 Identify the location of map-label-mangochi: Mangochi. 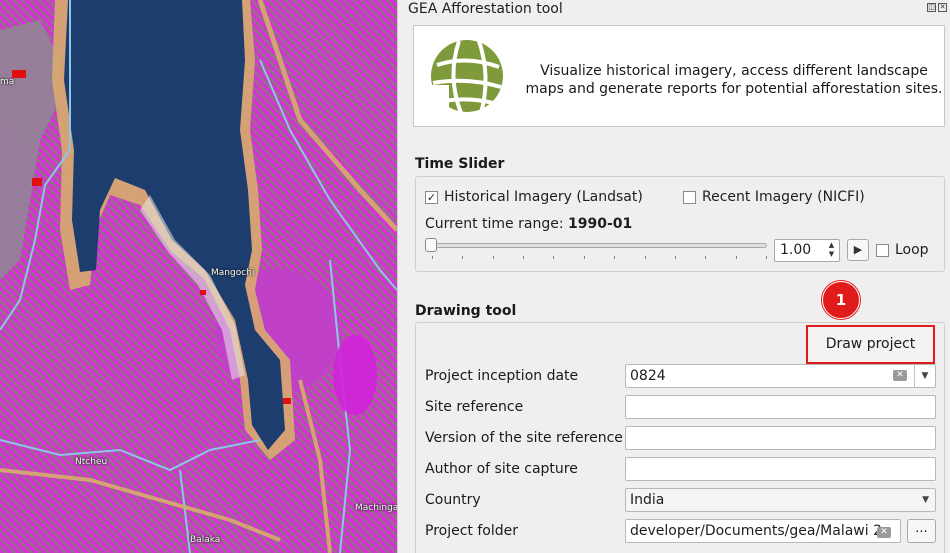
(233, 273).